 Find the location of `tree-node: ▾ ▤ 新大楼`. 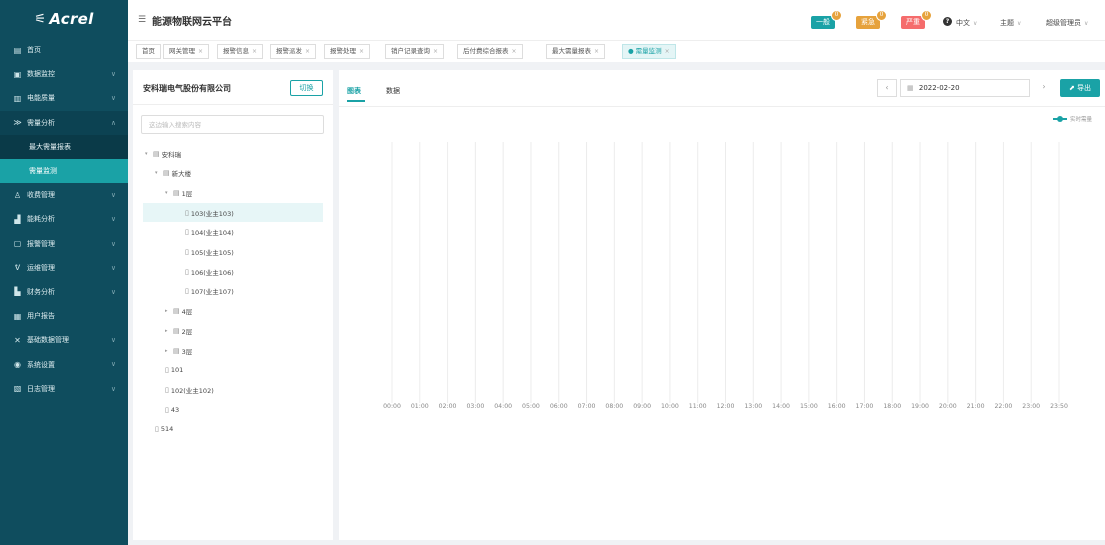

tree-node: ▾ ▤ 新大楼 is located at coordinates (233, 173).